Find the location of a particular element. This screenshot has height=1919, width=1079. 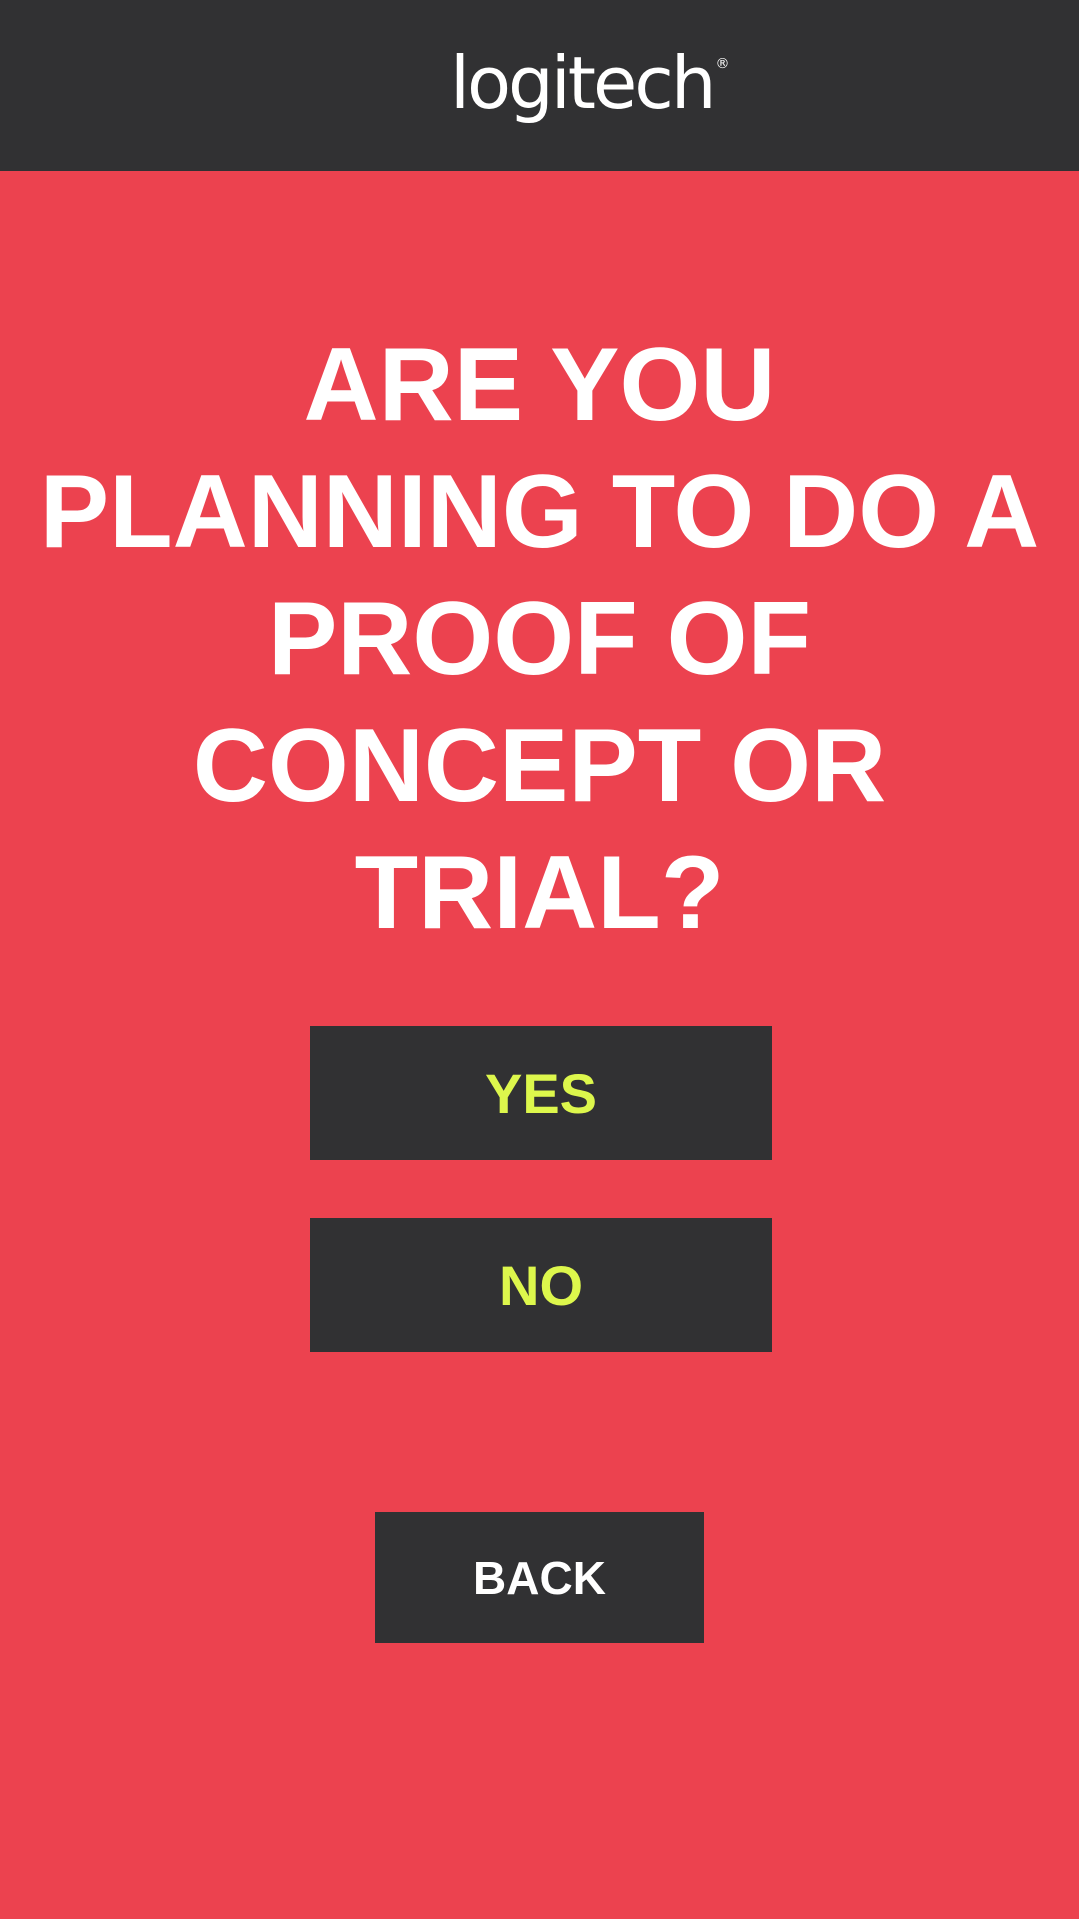

header-bar: logitech ® is located at coordinates (539, 85).